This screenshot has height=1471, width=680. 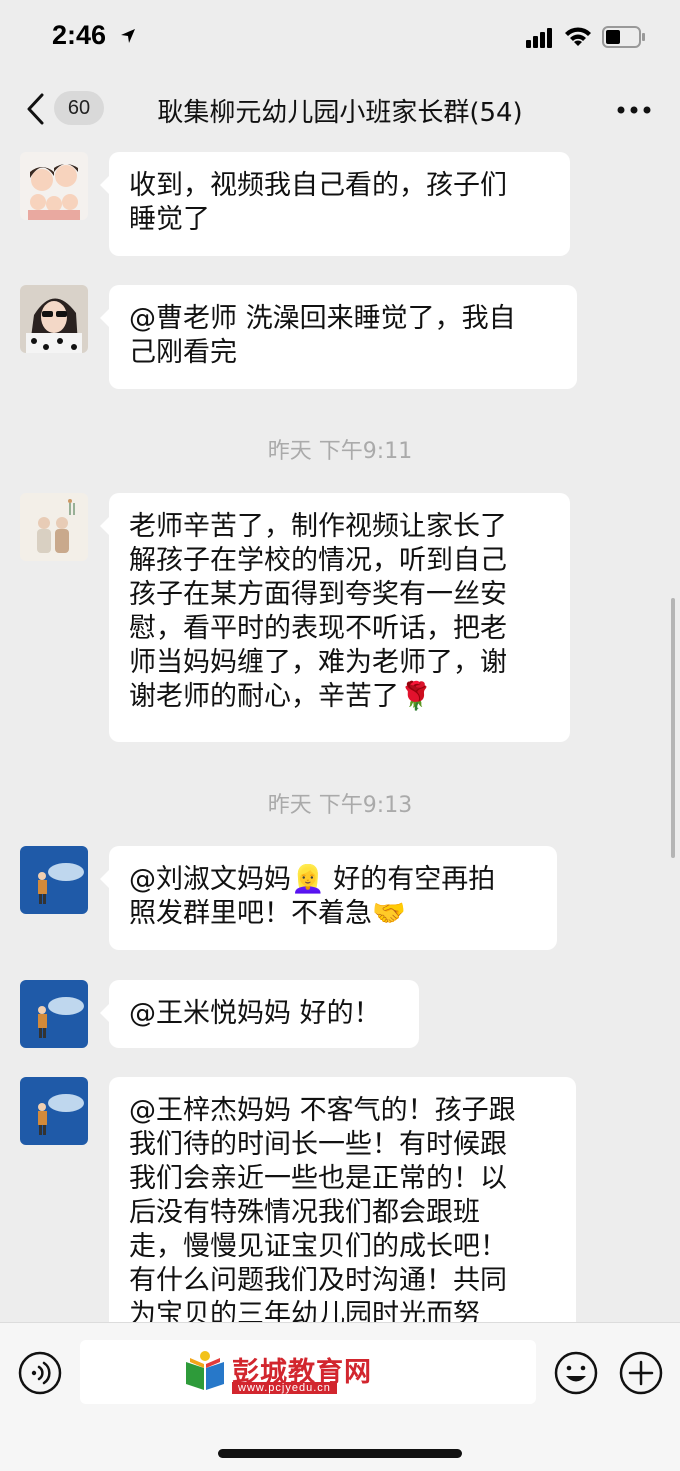 I want to click on status-time: 2:46, so click(x=79, y=35).